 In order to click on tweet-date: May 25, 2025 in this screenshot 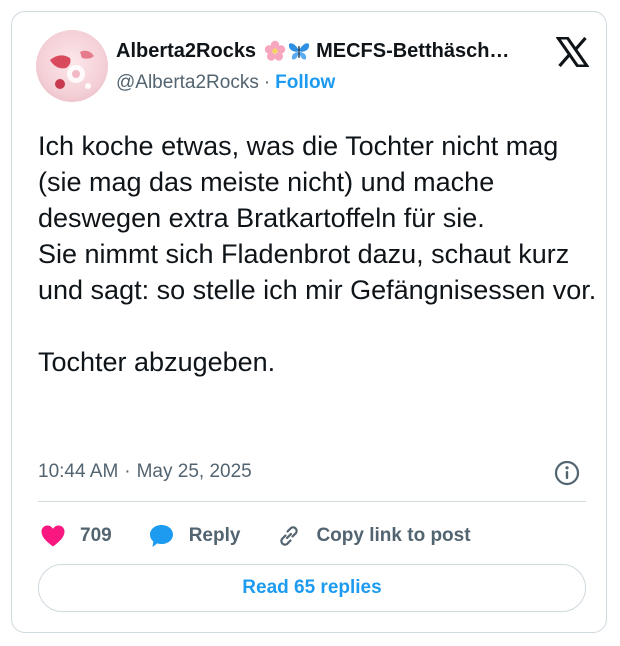, I will do `click(194, 472)`.